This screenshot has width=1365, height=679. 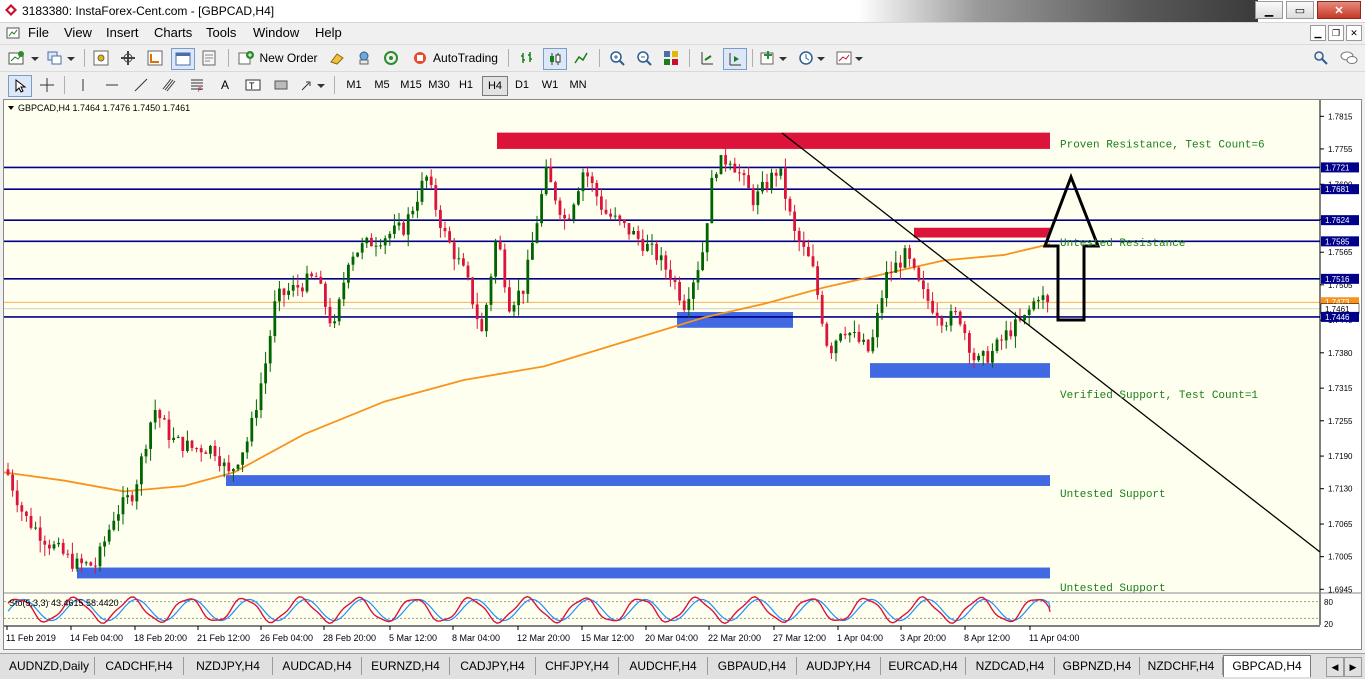 What do you see at coordinates (839, 666) in the screenshot?
I see `tab-audjpy-h4: AUDJPY,H4` at bounding box center [839, 666].